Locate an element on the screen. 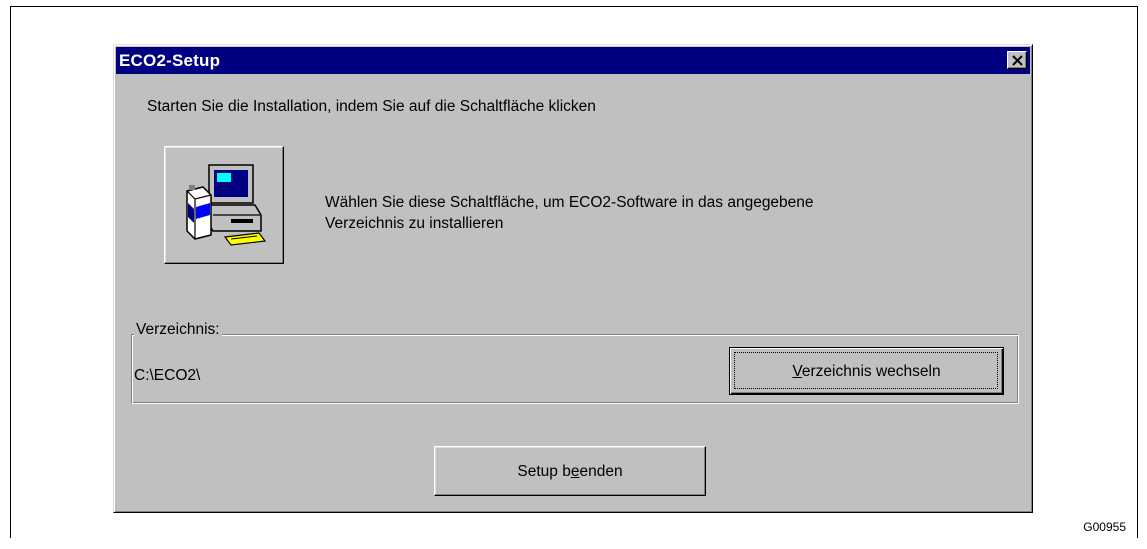 The width and height of the screenshot is (1147, 549). change-directory-button: Verzeichnis wechseln is located at coordinates (866, 371).